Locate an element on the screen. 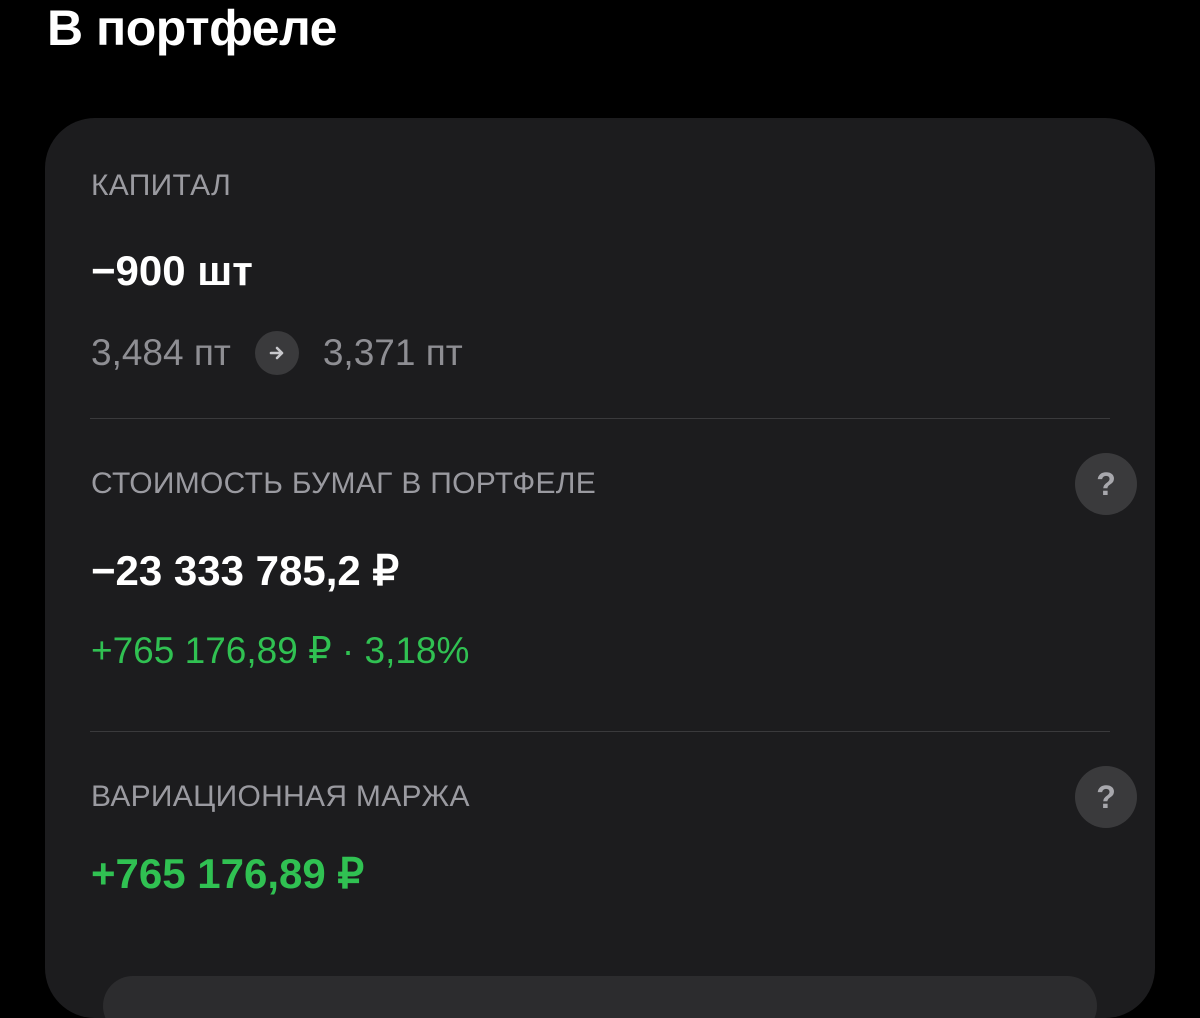 The height and width of the screenshot is (1018, 1200). variation-margin-help-button: ? is located at coordinates (1106, 797).